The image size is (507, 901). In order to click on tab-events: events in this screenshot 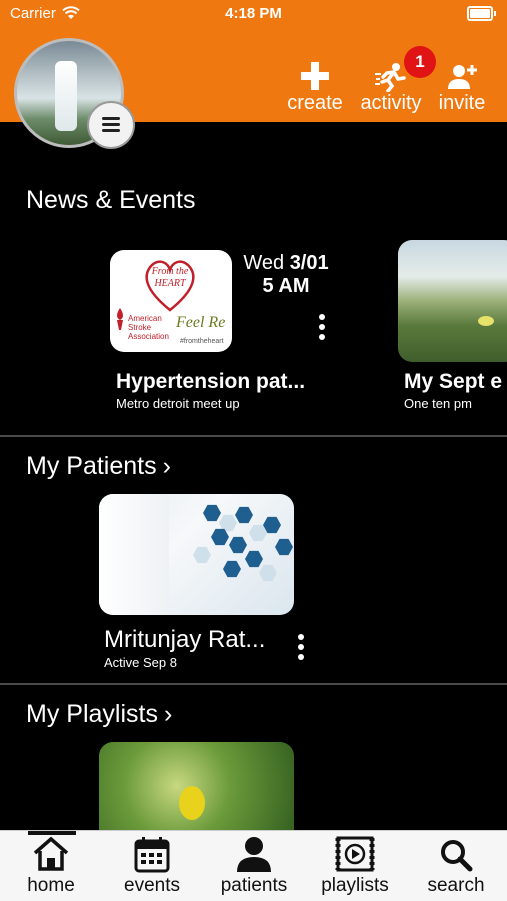, I will do `click(152, 866)`.